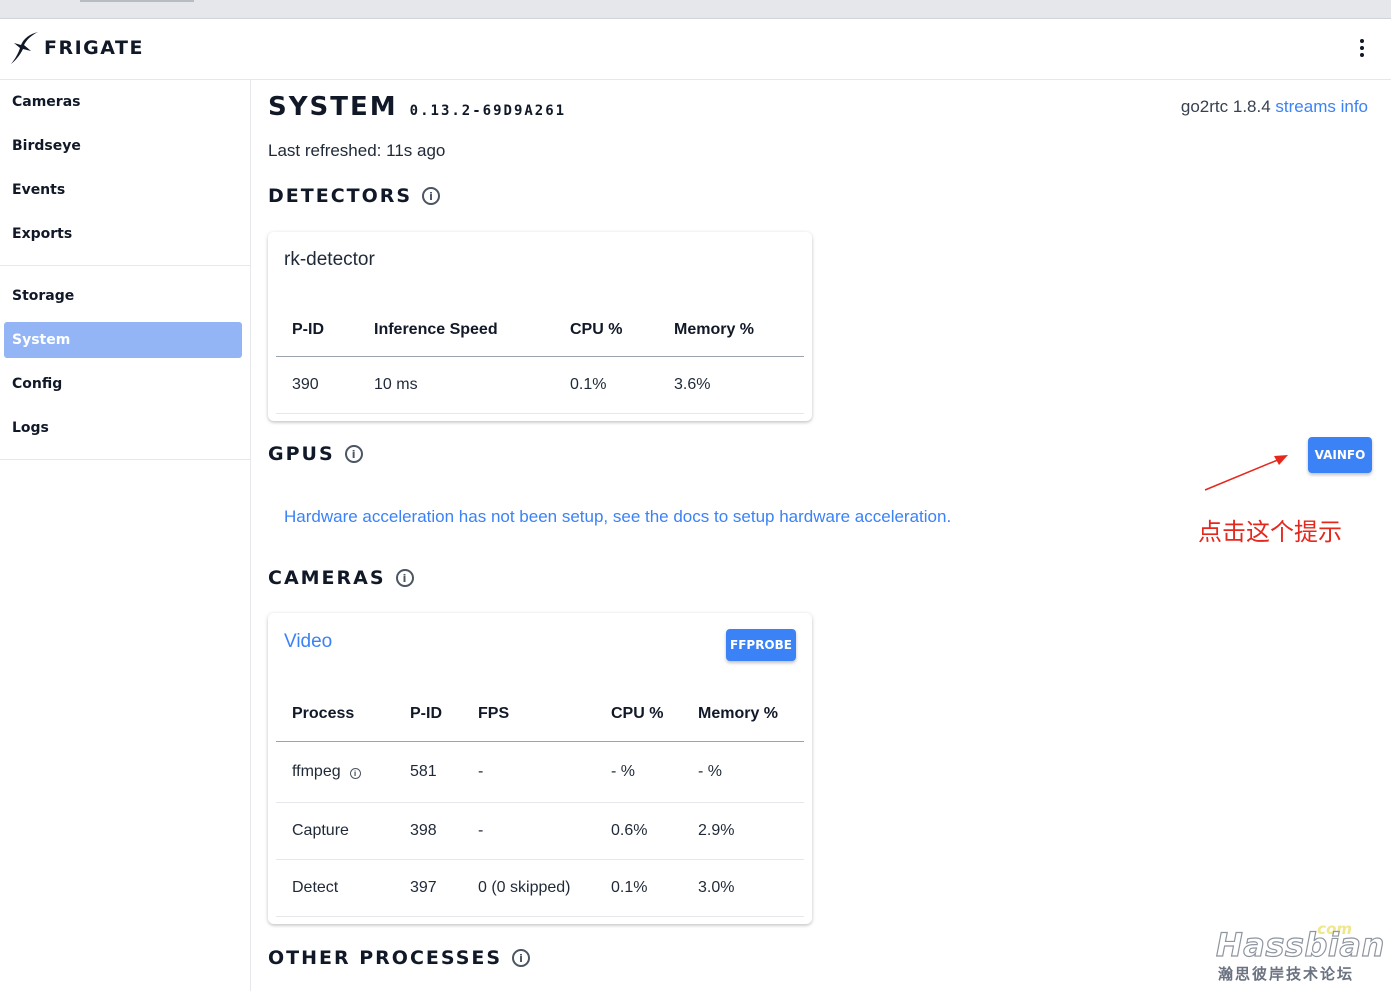 This screenshot has height=991, width=1391. I want to click on table-cell: 397, so click(428, 888).